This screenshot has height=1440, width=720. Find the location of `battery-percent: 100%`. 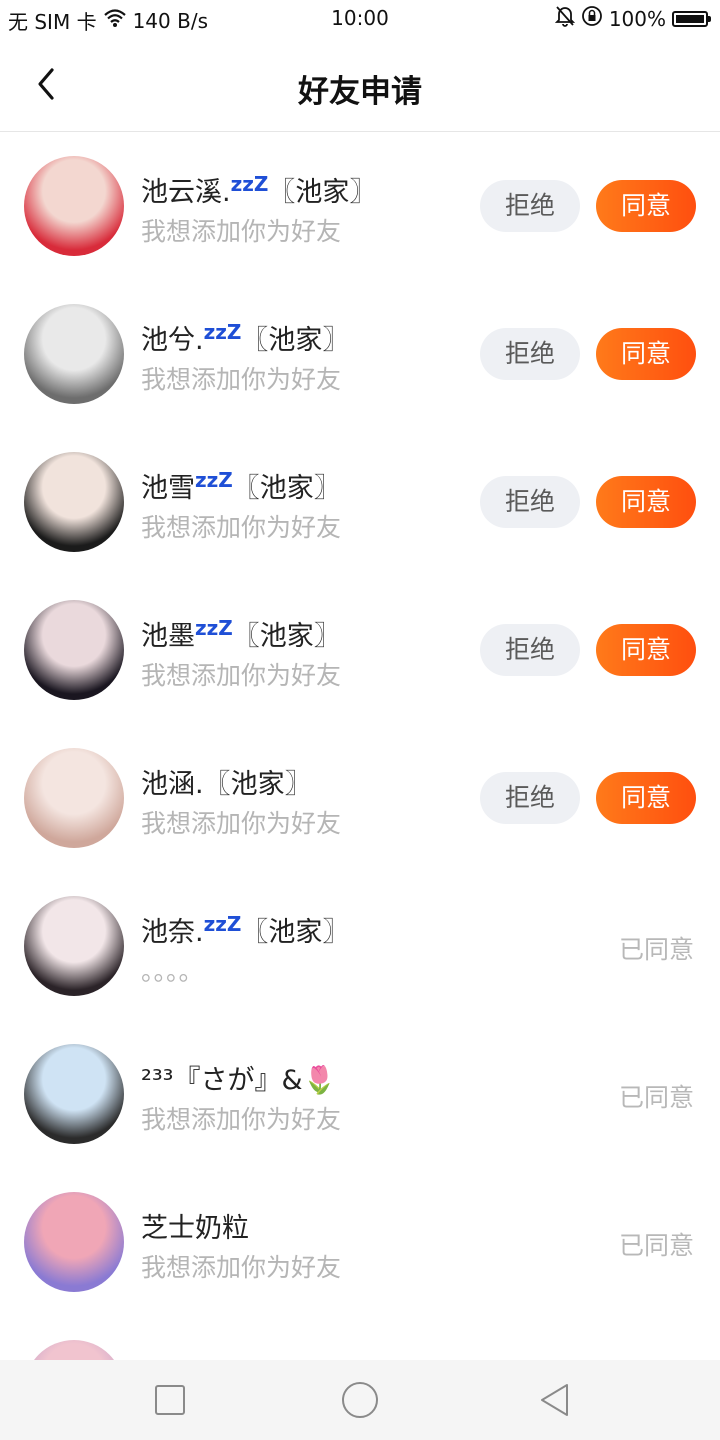

battery-percent: 100% is located at coordinates (637, 18).